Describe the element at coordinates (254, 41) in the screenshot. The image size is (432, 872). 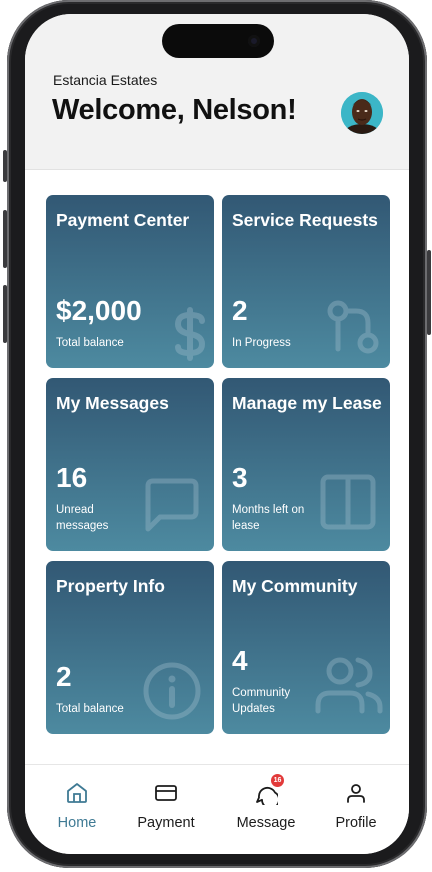
I see `camera` at that location.